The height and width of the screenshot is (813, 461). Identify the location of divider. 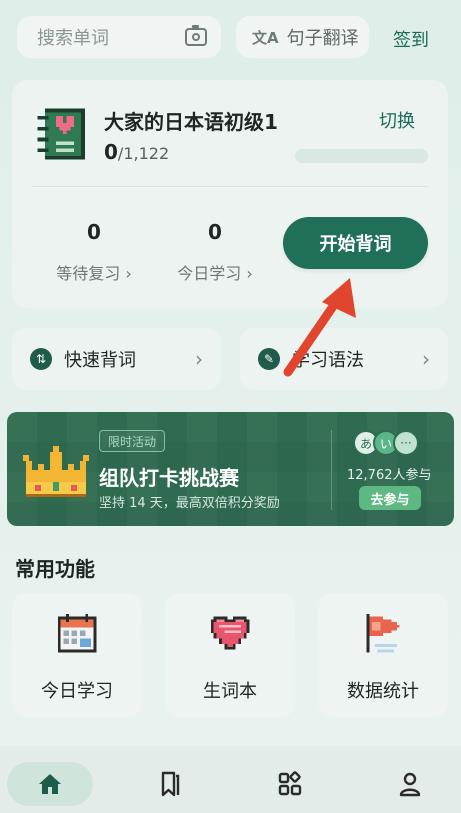
(230, 186).